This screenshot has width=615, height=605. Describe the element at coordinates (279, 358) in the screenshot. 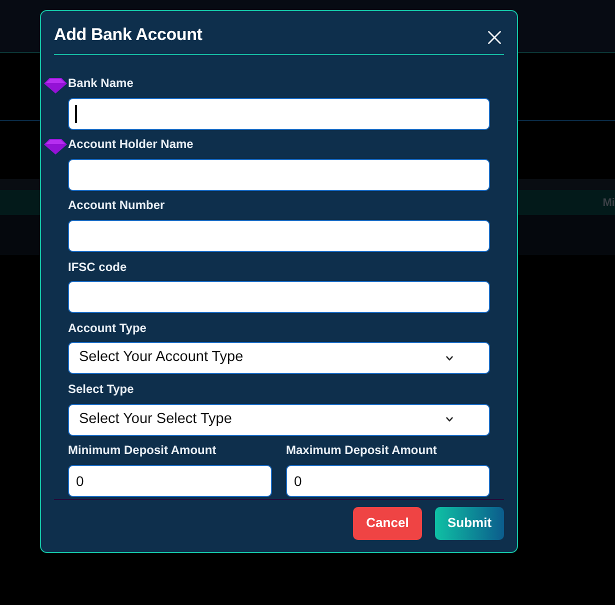

I see `select-dropdown: Select Your Account Type` at that location.